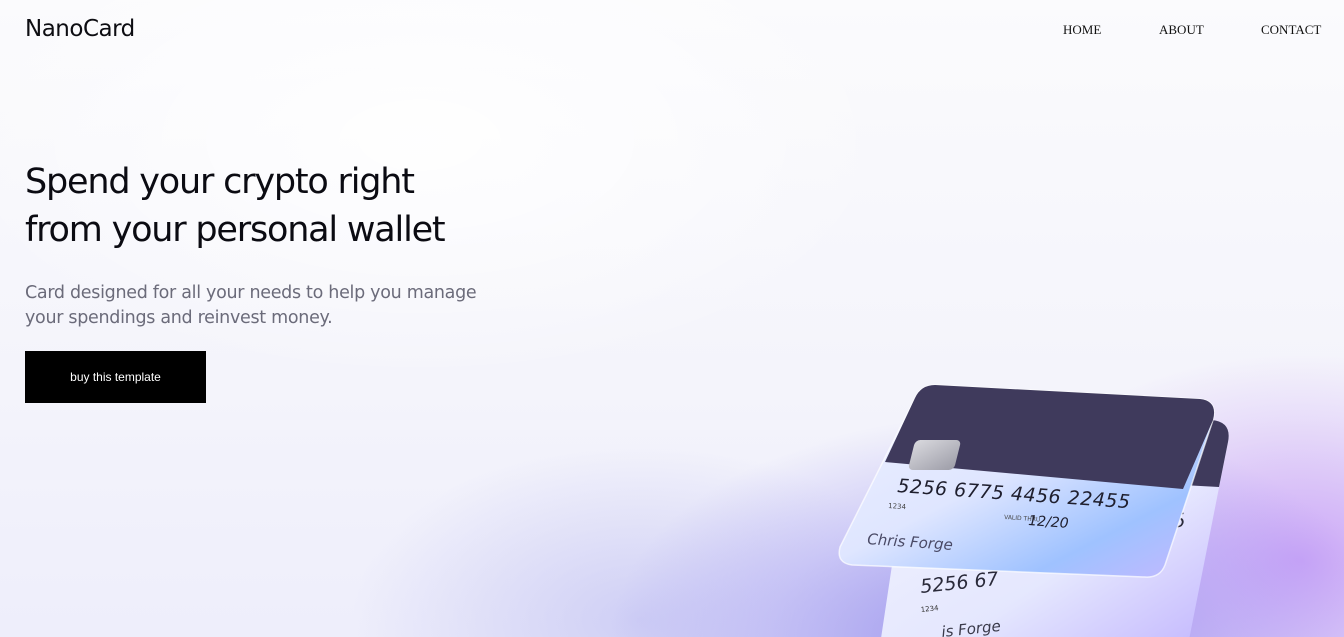 The image size is (1344, 637). Describe the element at coordinates (220, 182) in the screenshot. I see `hero-title-line1: Spend your crypto right` at that location.